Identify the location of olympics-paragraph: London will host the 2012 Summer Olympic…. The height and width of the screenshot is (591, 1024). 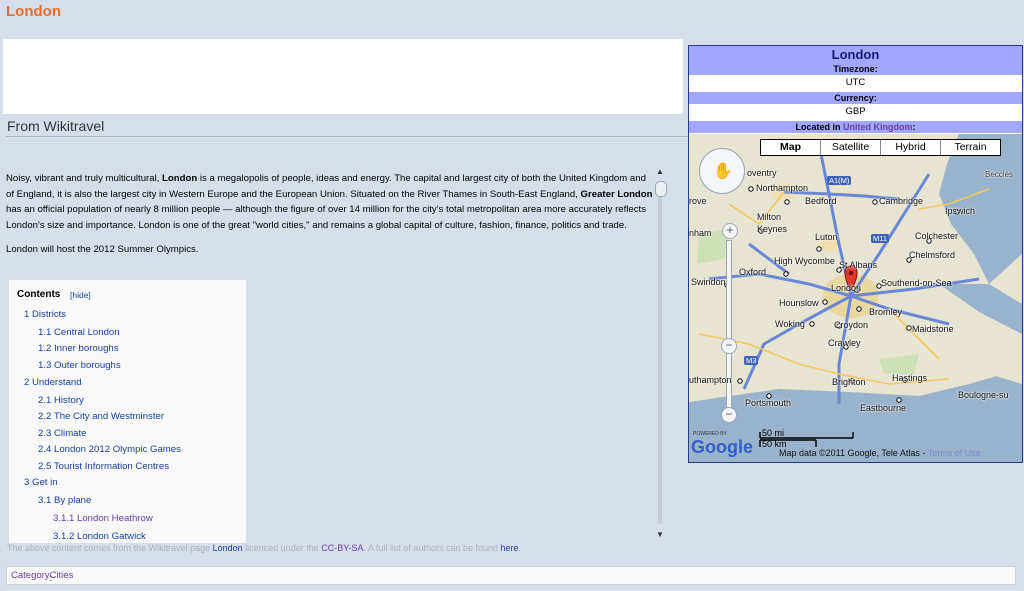
(102, 249).